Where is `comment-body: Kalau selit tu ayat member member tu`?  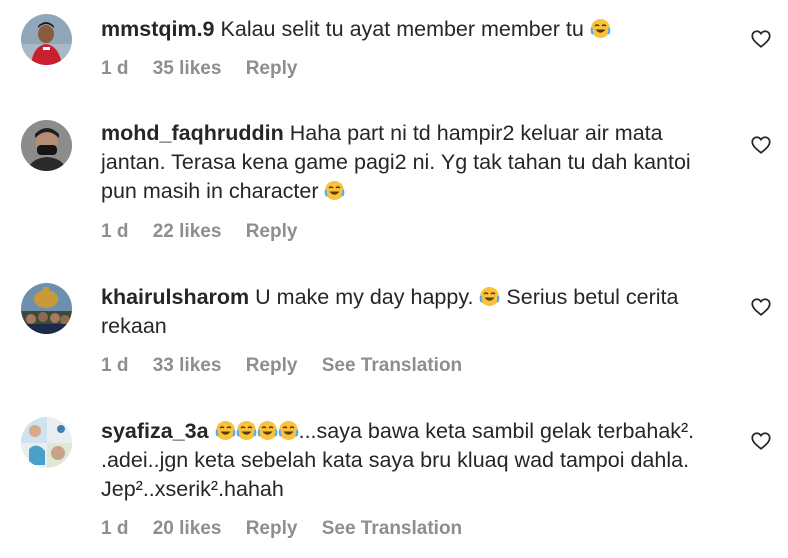
comment-body: Kalau selit tu ayat member member tu is located at coordinates (405, 29).